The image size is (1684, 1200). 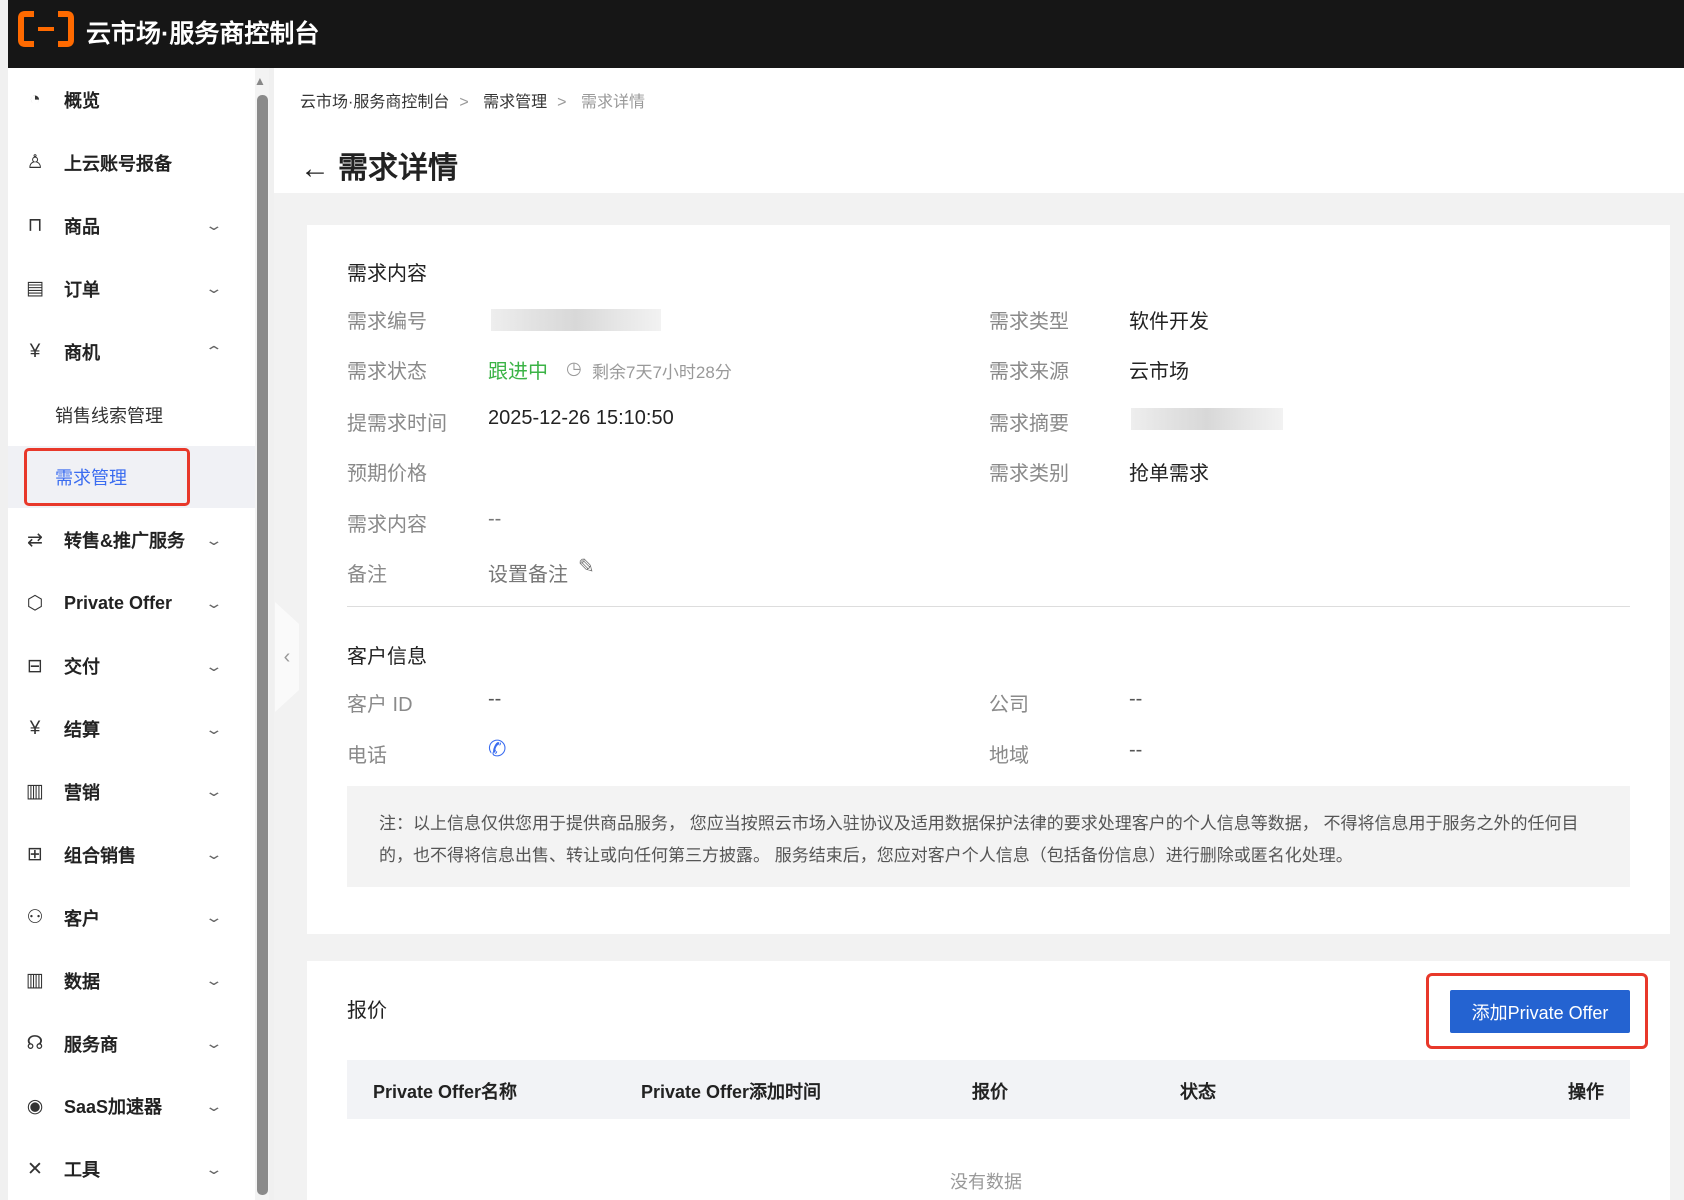 What do you see at coordinates (46, 29) in the screenshot?
I see `aliyun-logo-icon` at bounding box center [46, 29].